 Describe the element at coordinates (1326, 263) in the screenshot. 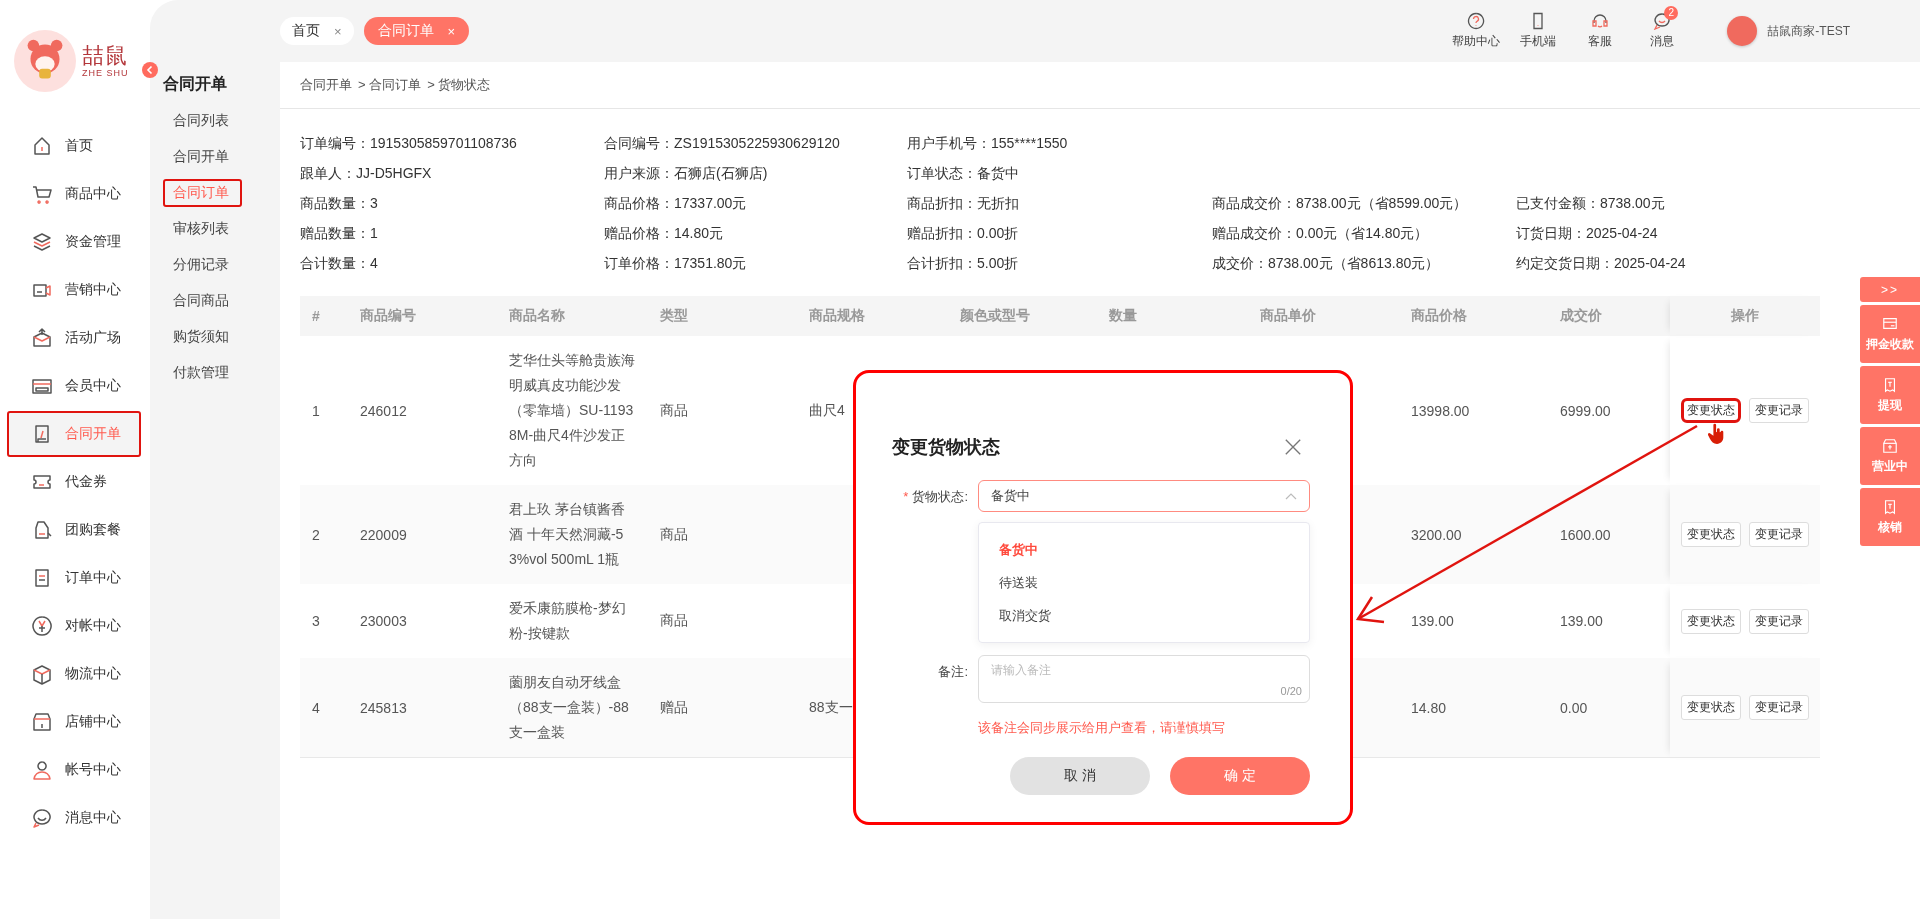

I see `info-field: 成交价：8738.00元（省8613.80元）` at that location.